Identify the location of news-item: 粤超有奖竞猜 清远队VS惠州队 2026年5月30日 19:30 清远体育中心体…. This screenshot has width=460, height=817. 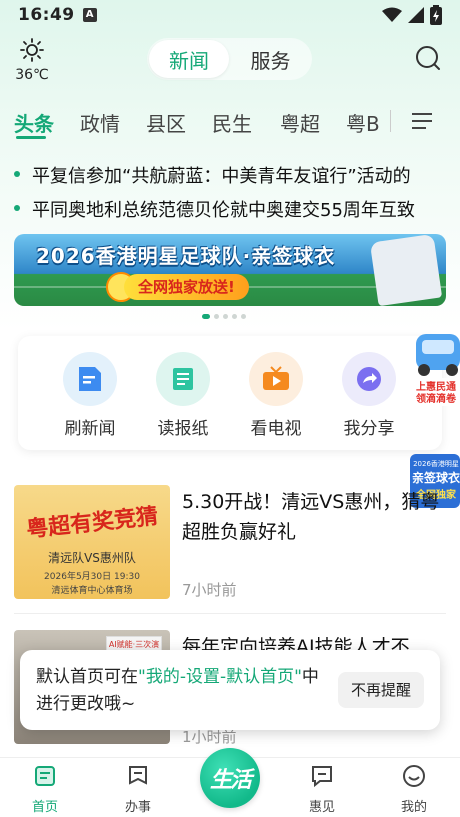
(230, 545).